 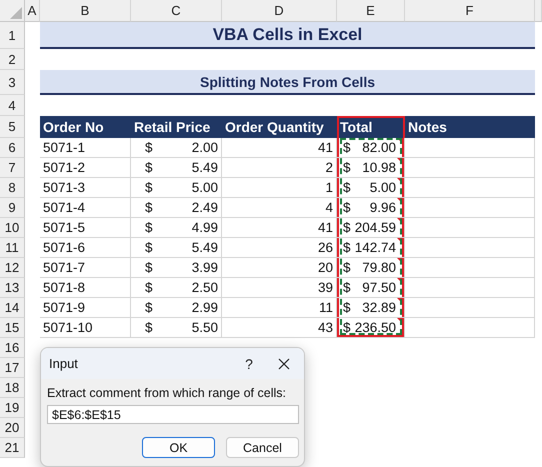 I want to click on table-cell: 5071-4, so click(x=85, y=208).